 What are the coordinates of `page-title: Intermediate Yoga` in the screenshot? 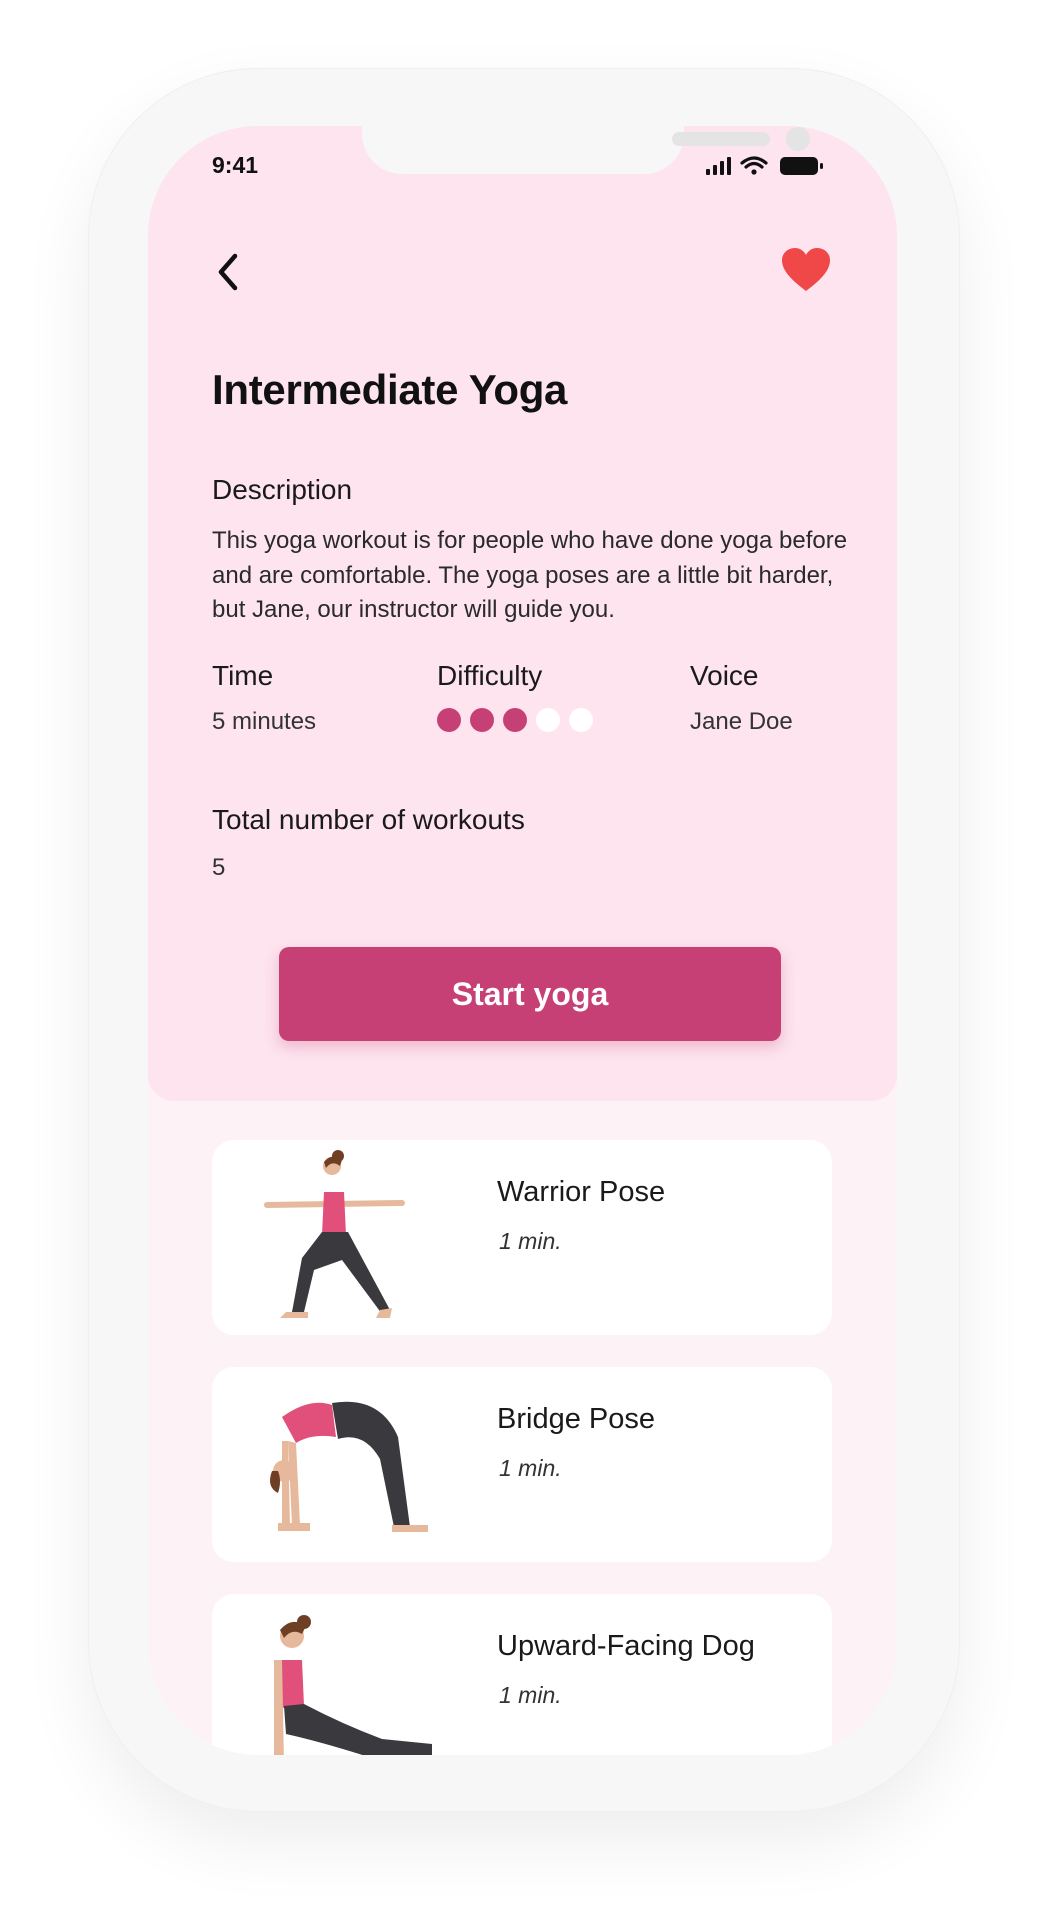 It's located at (390, 389).